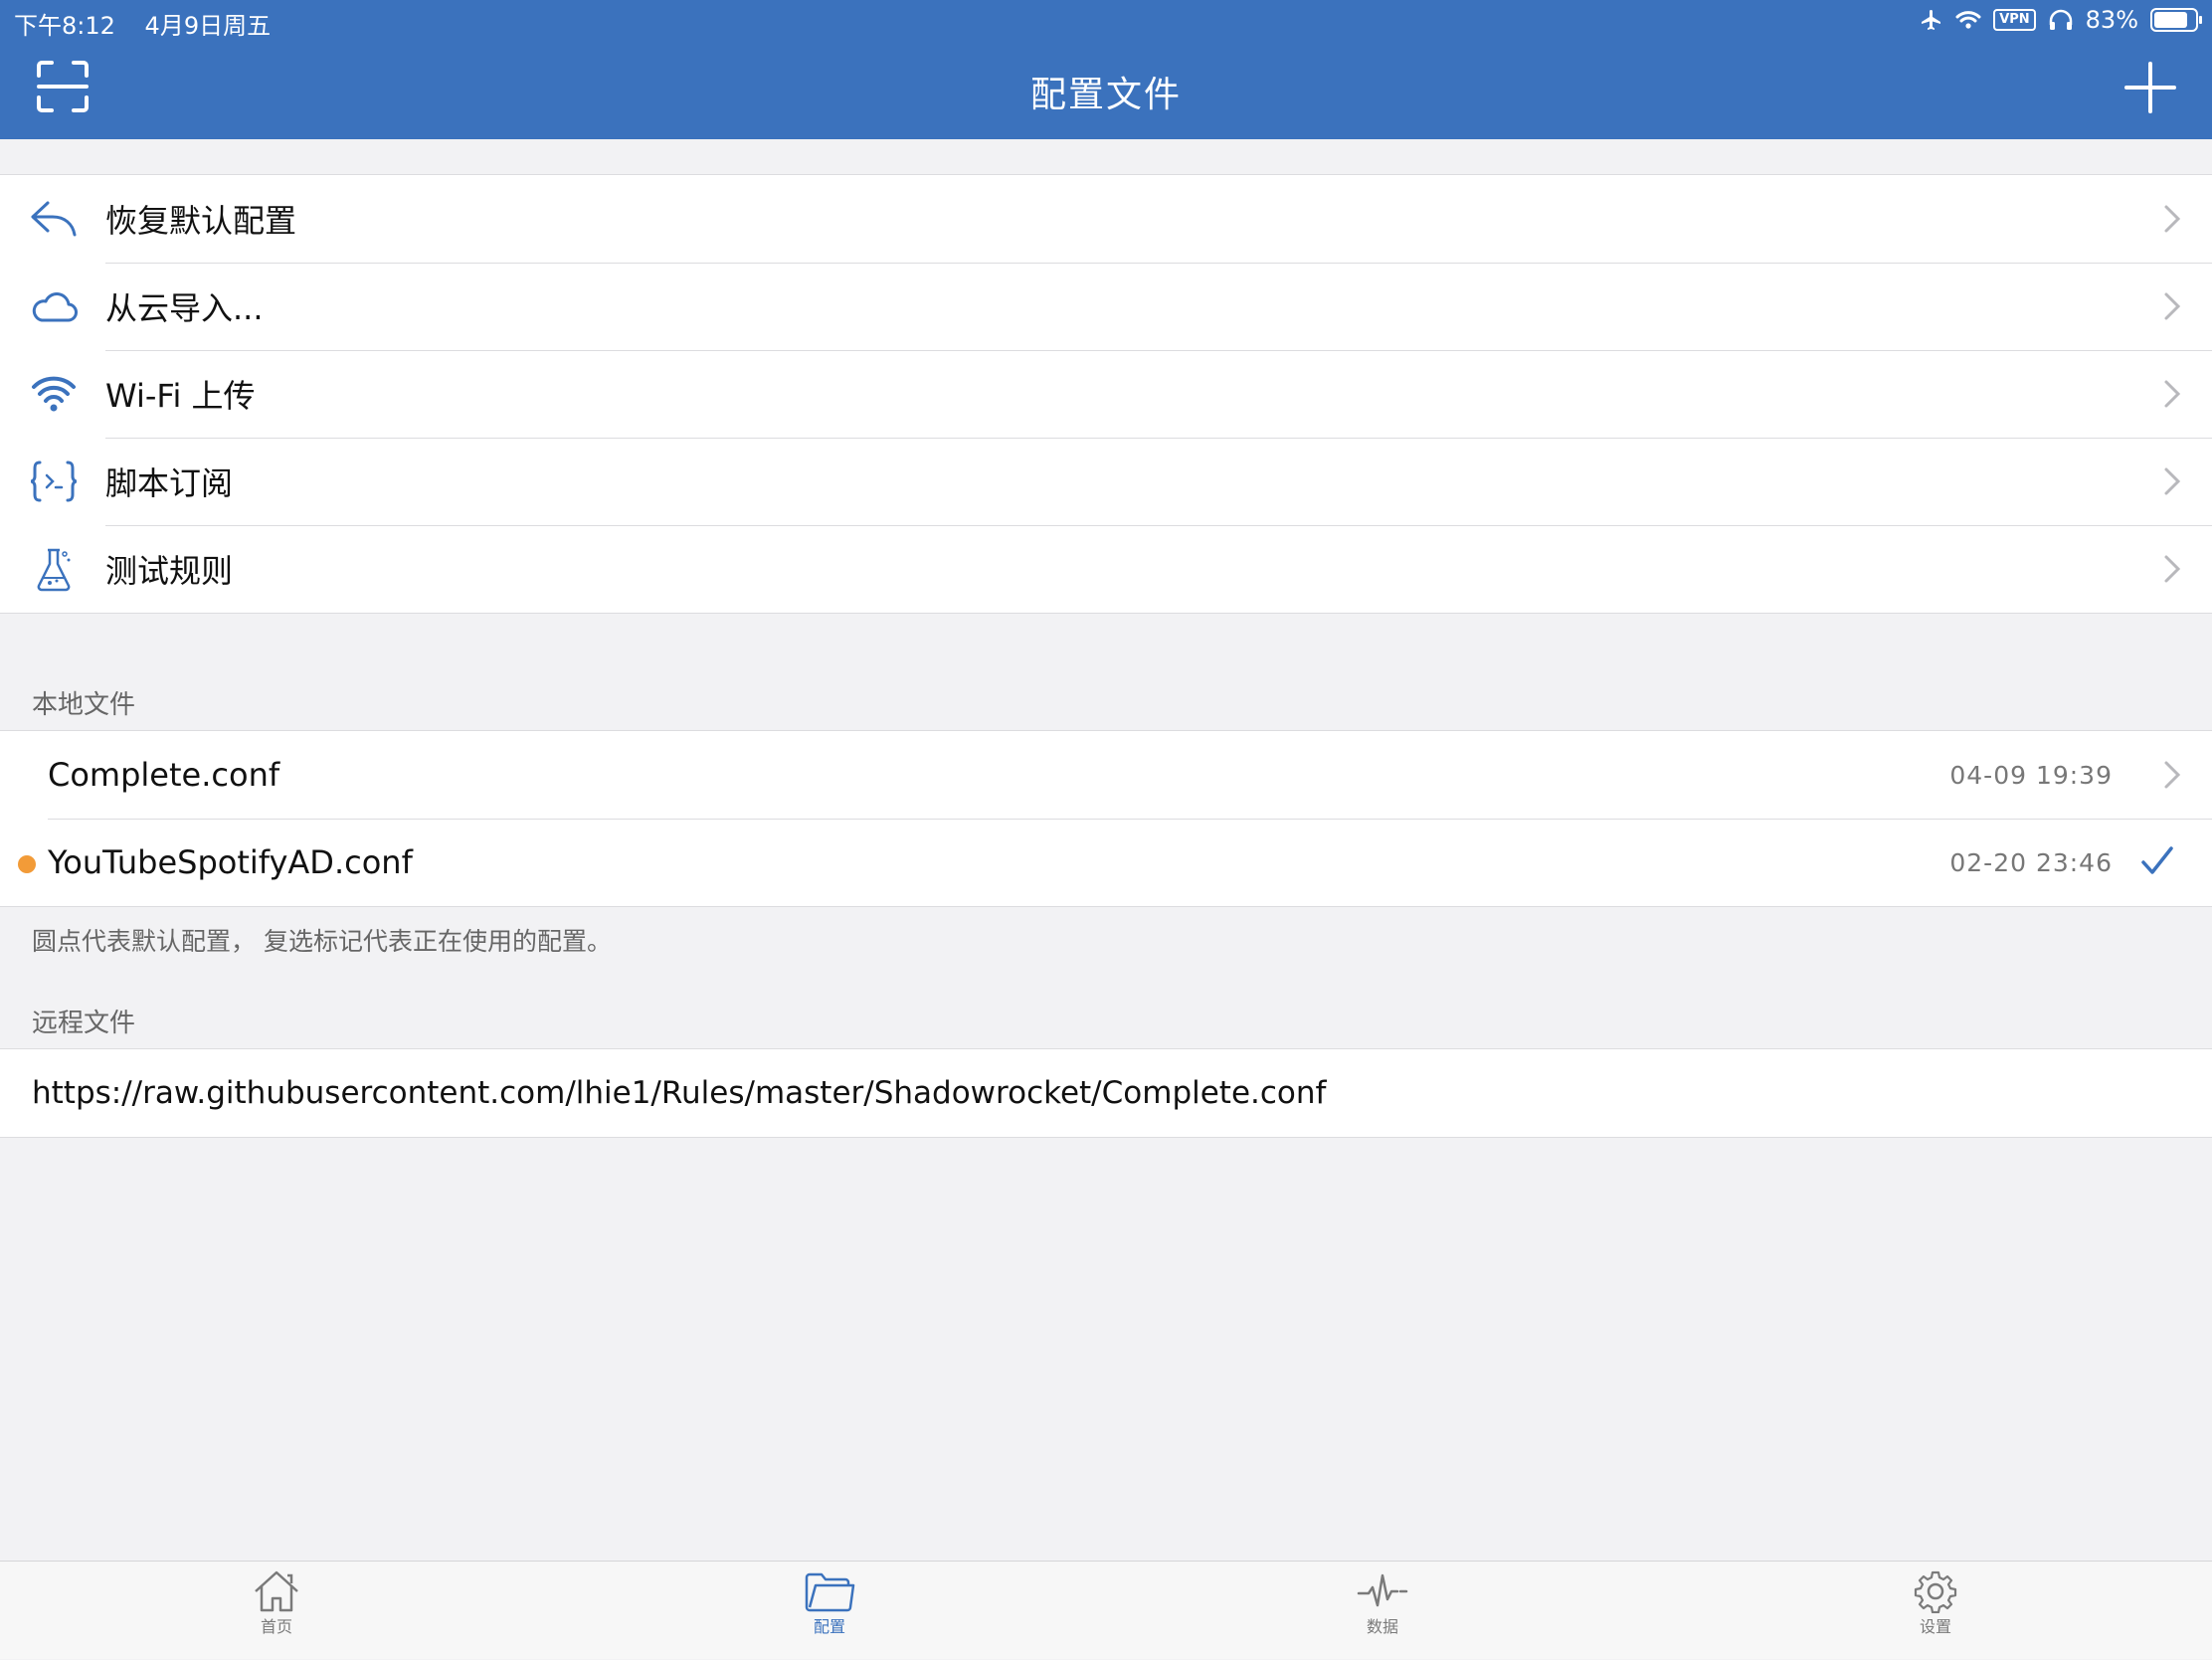 This screenshot has width=2212, height=1660. I want to click on gear-icon, so click(1935, 1591).